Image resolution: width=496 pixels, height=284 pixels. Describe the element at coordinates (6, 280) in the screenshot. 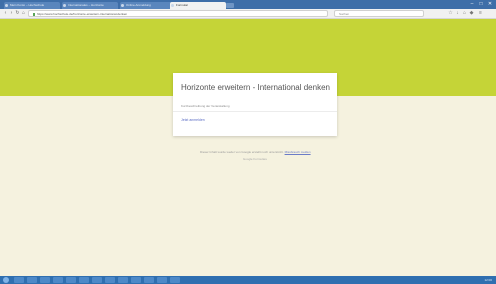

I see `start-button-icon` at that location.